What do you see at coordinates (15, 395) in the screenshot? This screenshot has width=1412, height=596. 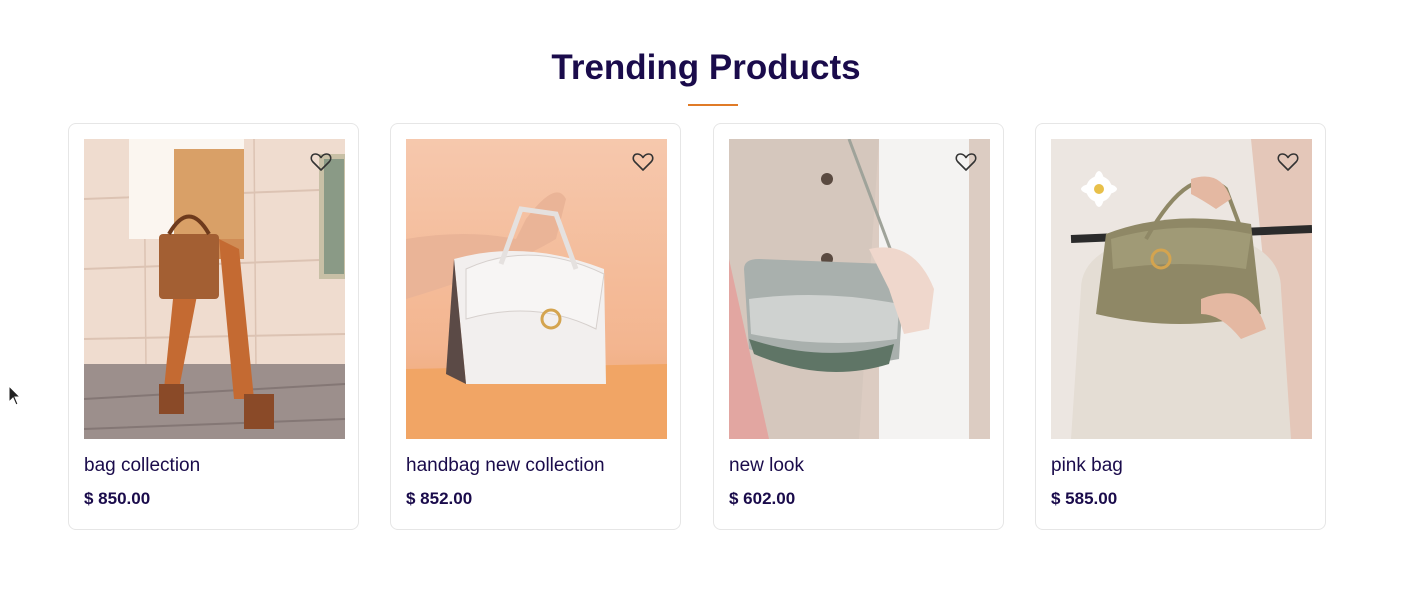 I see `mouse-pointer-icon` at bounding box center [15, 395].